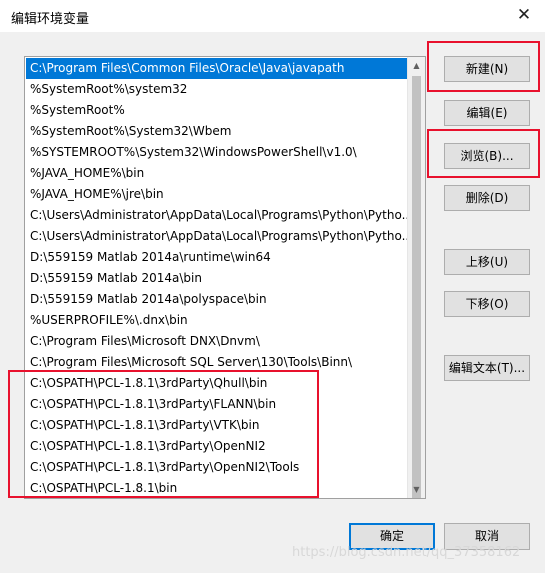  Describe the element at coordinates (217, 488) in the screenshot. I see `path-list-item: C:\OSPATH\PCL-1.8.1\bin` at that location.